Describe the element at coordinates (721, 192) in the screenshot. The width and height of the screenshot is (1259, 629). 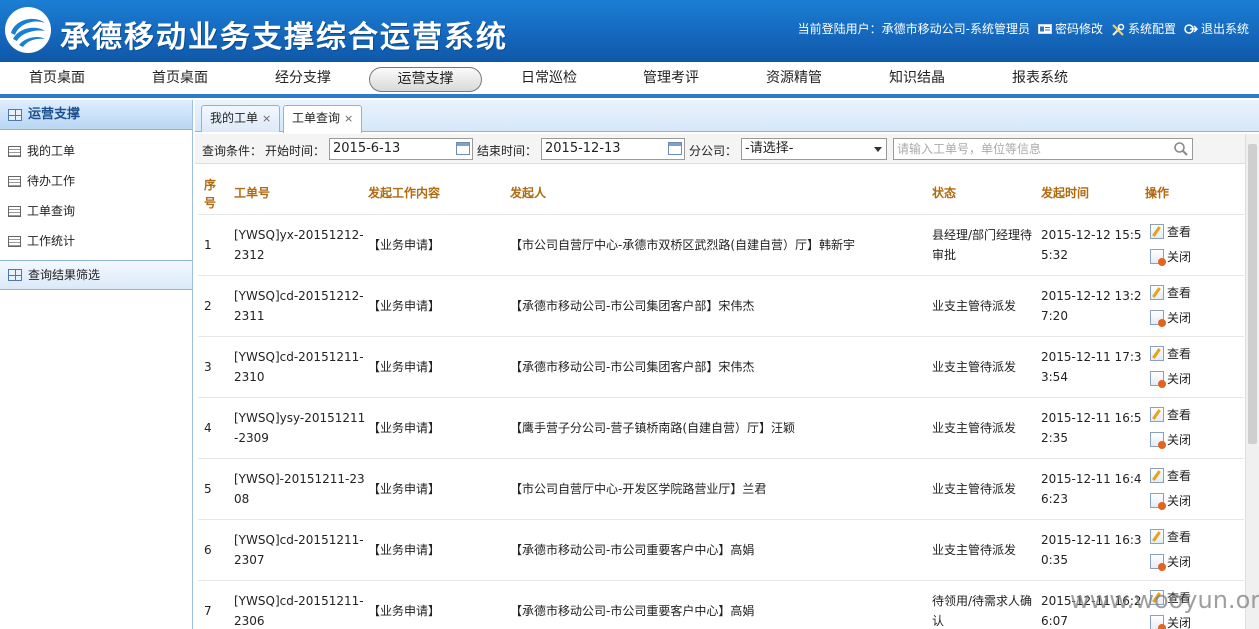
I see `table-header: 序 号 工单号 发起工作内容 发起人 状态 发起时间 操作` at that location.